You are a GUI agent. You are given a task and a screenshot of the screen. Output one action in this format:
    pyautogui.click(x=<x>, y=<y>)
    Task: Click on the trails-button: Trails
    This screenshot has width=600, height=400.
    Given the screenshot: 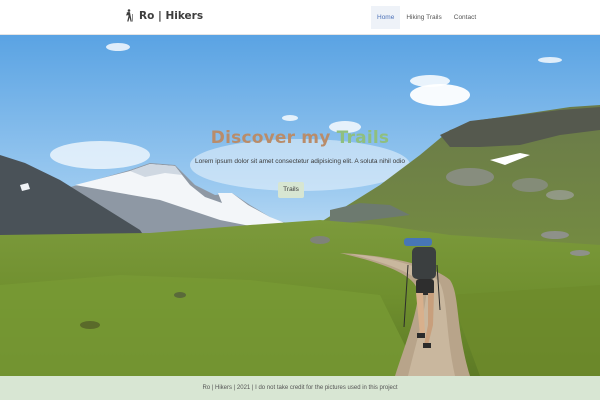 What is the action you would take?
    pyautogui.click(x=291, y=190)
    